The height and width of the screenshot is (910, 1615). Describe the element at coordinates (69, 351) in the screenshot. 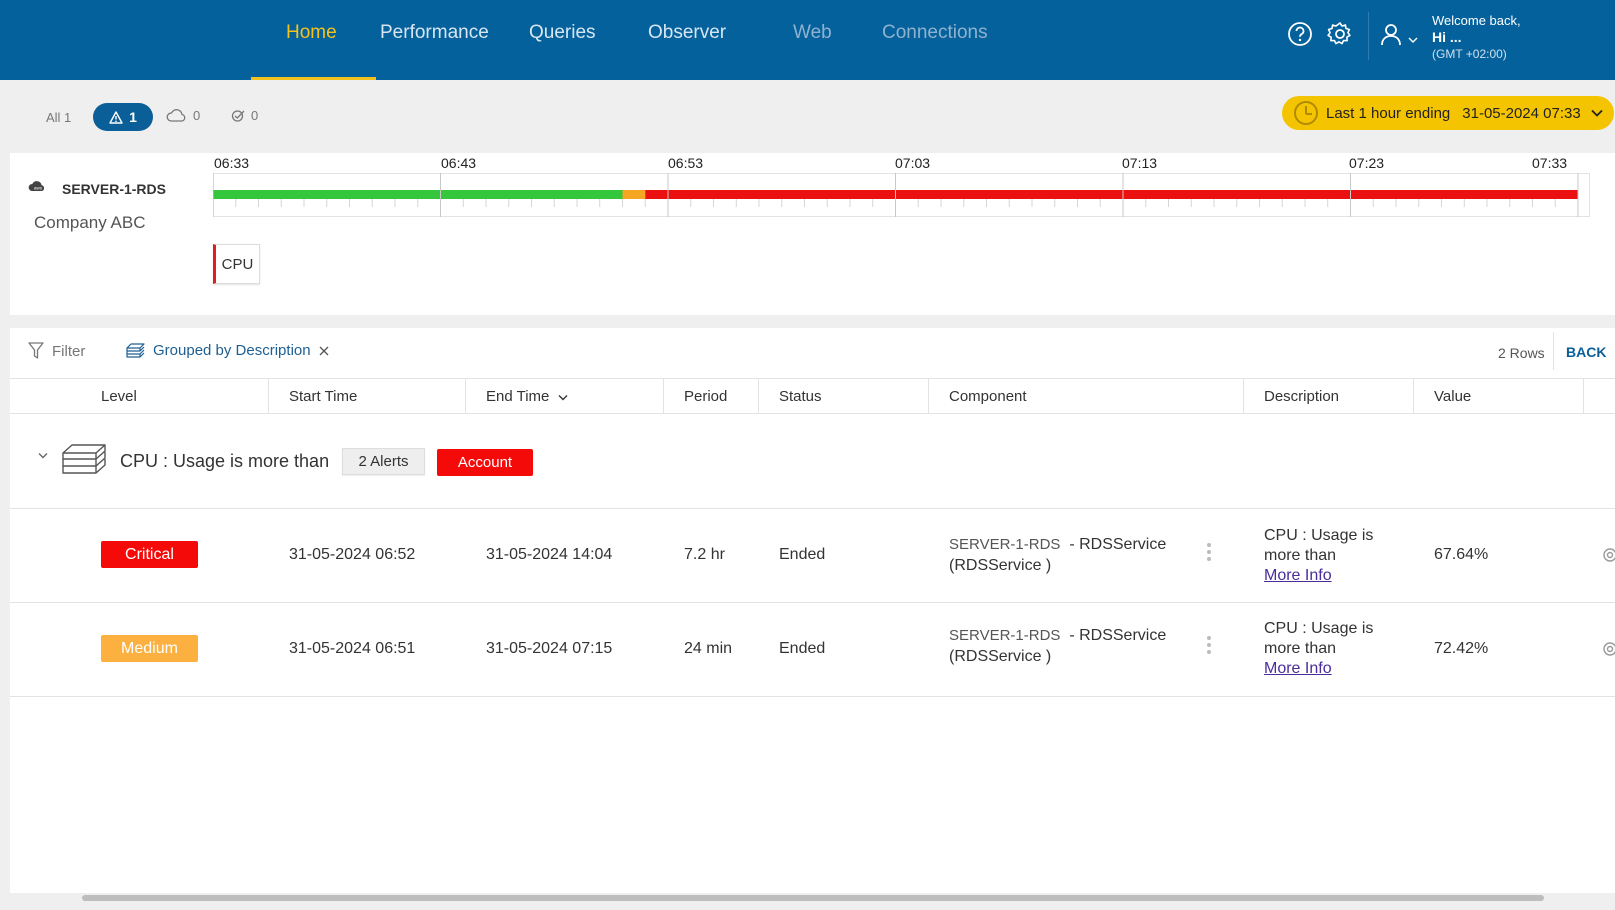

I see `filter-label: Filter` at that location.